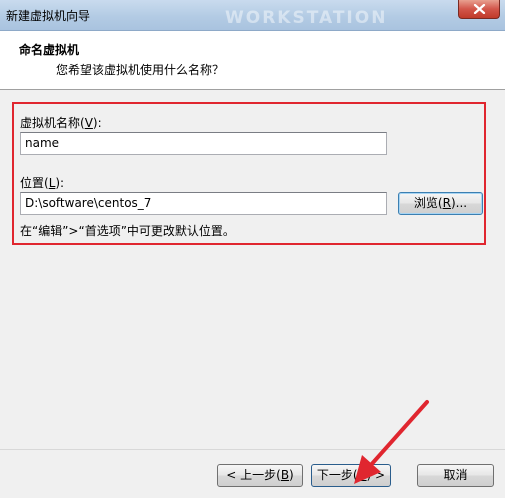  I want to click on cancel-button: 取消, so click(455, 475).